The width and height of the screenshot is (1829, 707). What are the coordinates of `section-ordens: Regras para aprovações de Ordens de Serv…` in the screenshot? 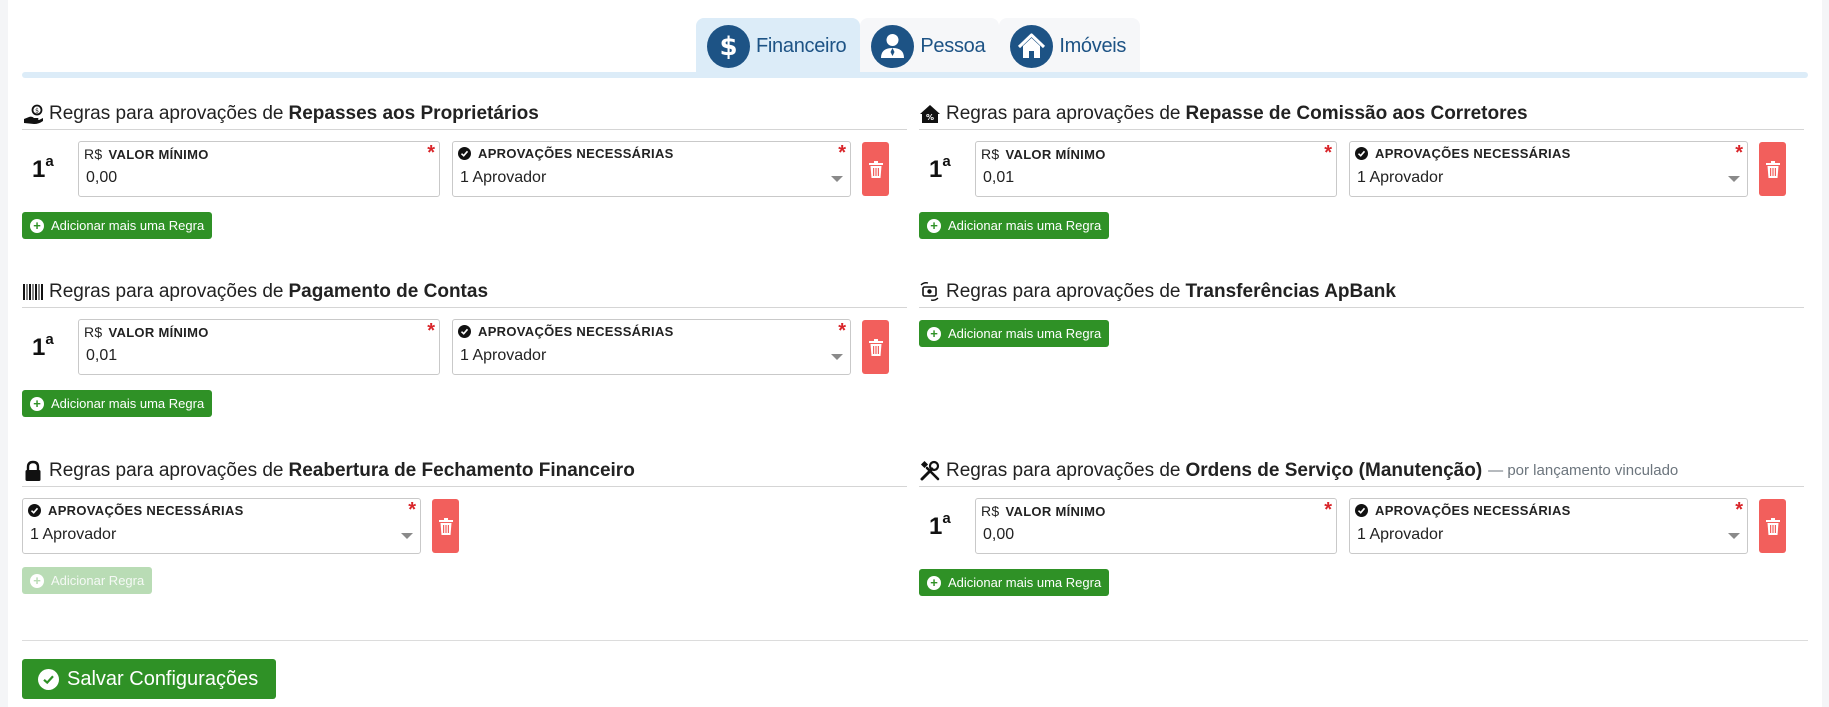 It's located at (1361, 525).